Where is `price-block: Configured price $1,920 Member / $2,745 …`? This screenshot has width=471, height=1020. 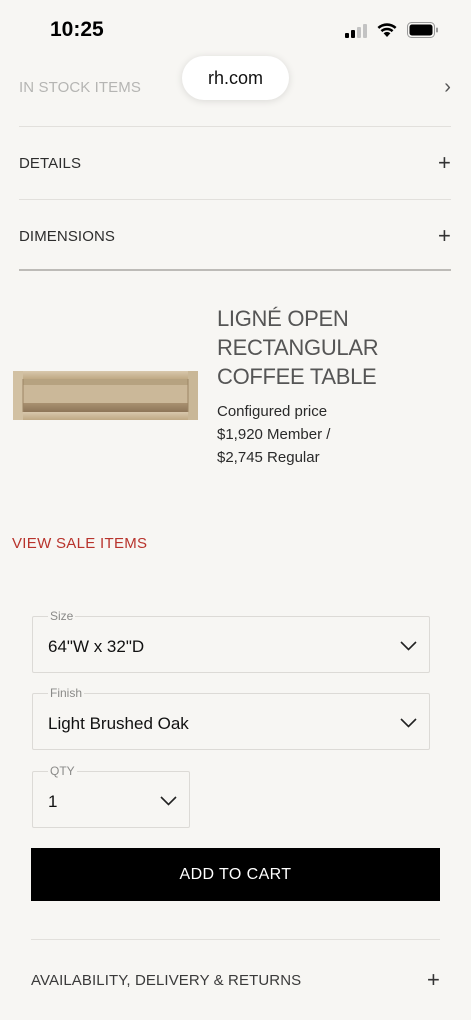 price-block: Configured price $1,920 Member / $2,745 … is located at coordinates (337, 434).